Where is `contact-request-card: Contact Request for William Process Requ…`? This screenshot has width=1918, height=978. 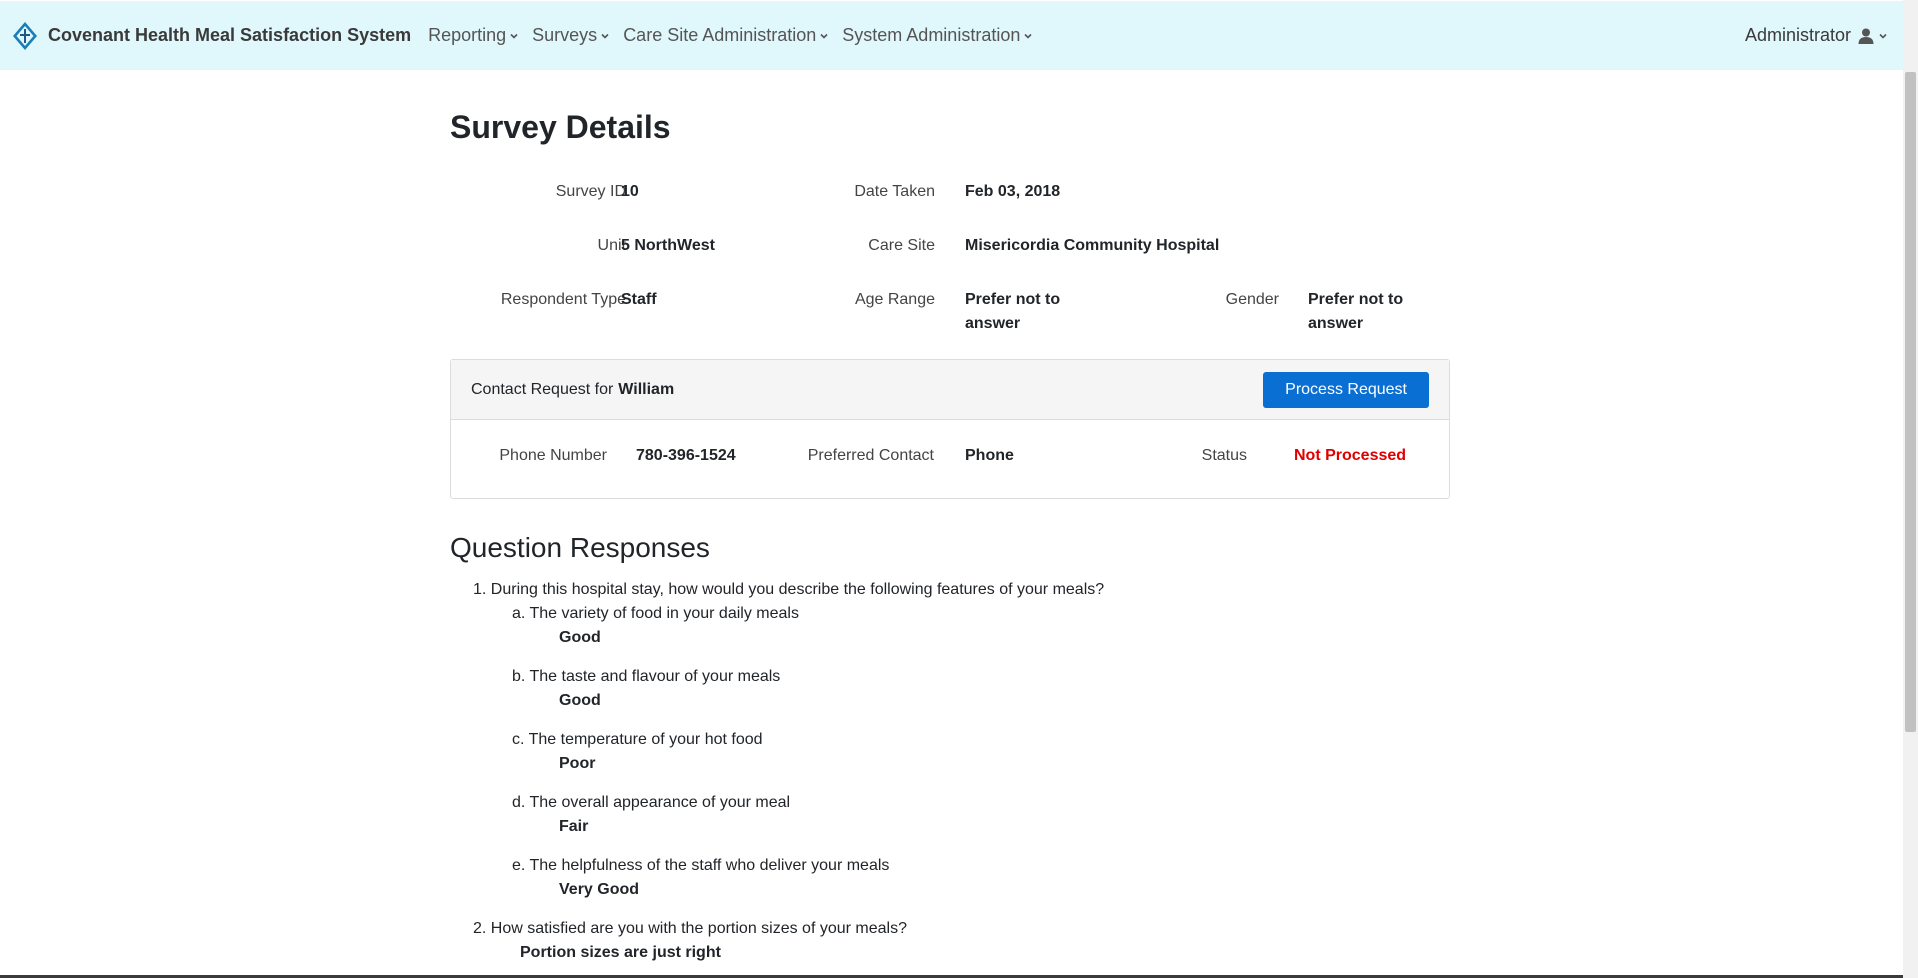
contact-request-card: Contact Request for William Process Requ… is located at coordinates (950, 429).